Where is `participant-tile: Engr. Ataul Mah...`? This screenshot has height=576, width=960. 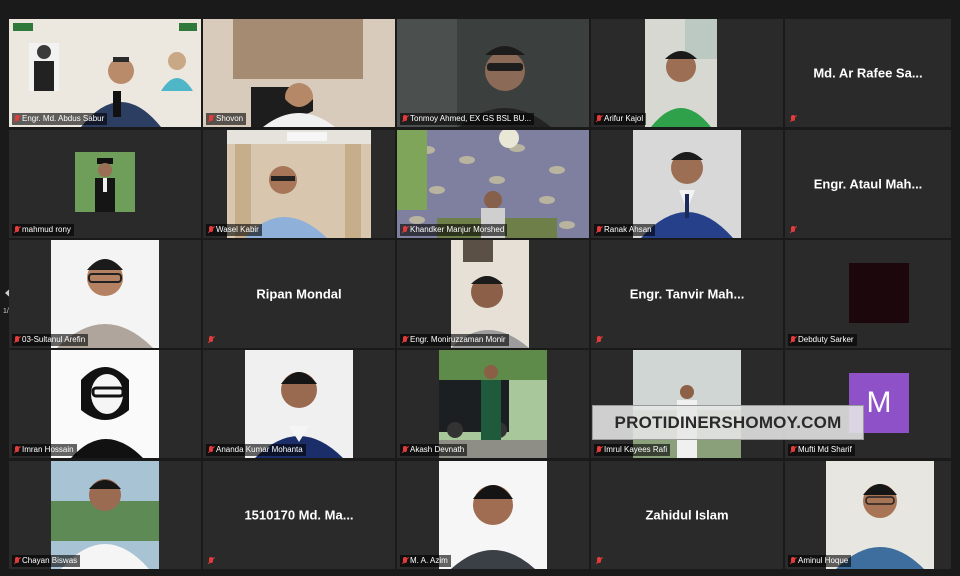
participant-tile: Engr. Ataul Mah... is located at coordinates (868, 184).